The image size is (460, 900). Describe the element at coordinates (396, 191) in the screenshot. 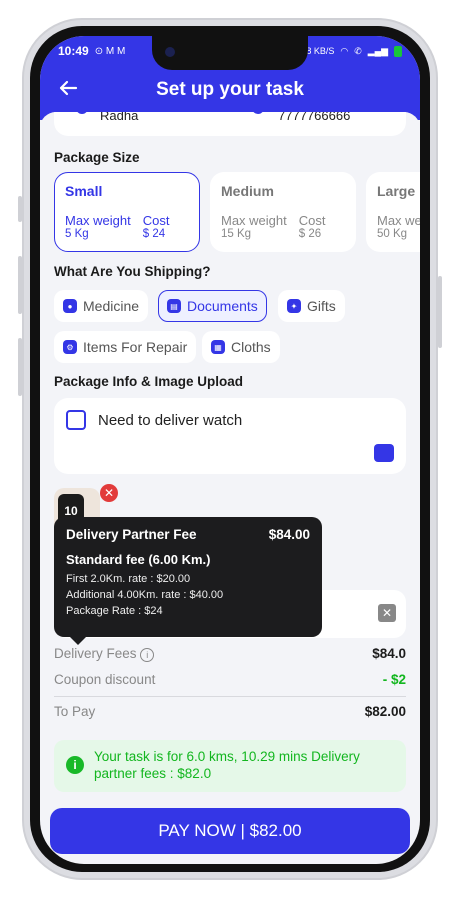

I see `size-name: Large` at that location.